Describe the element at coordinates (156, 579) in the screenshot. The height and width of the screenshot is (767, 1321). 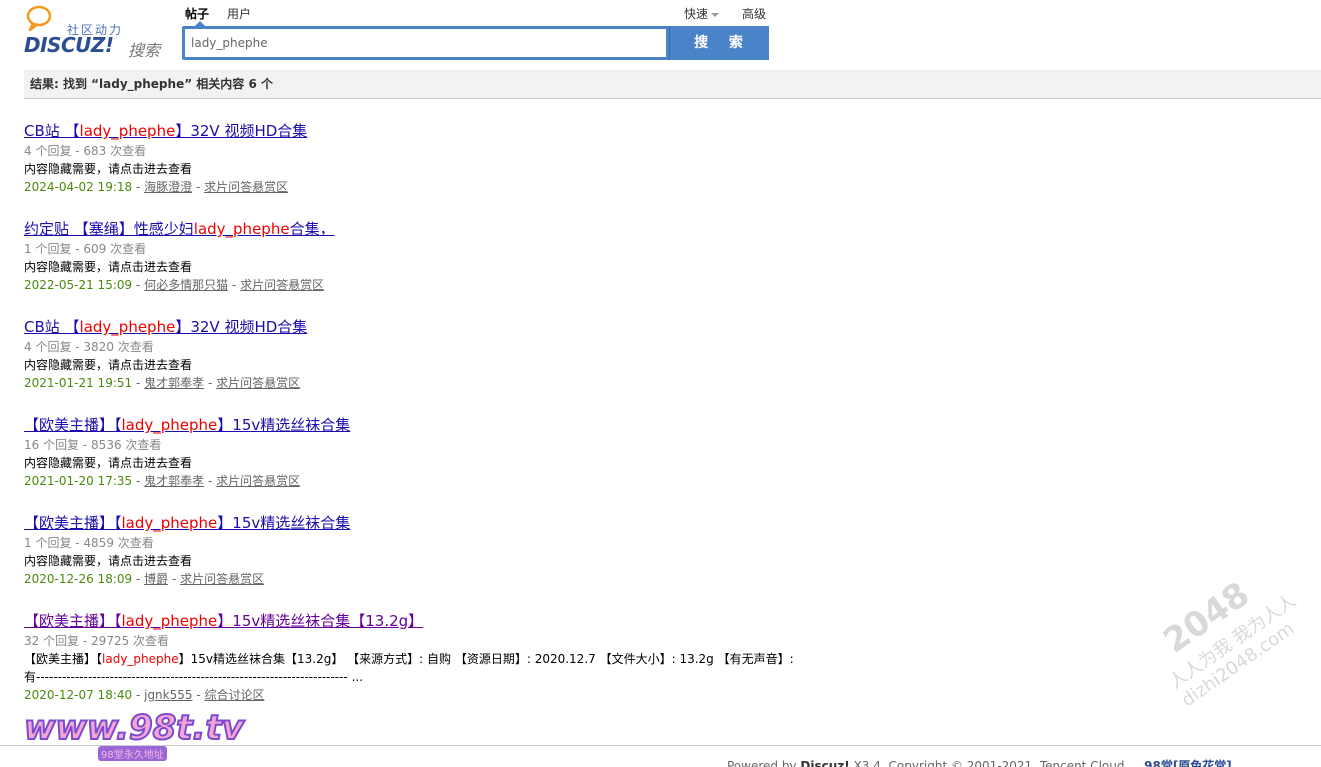
I see `result-author-link: 博爵` at that location.